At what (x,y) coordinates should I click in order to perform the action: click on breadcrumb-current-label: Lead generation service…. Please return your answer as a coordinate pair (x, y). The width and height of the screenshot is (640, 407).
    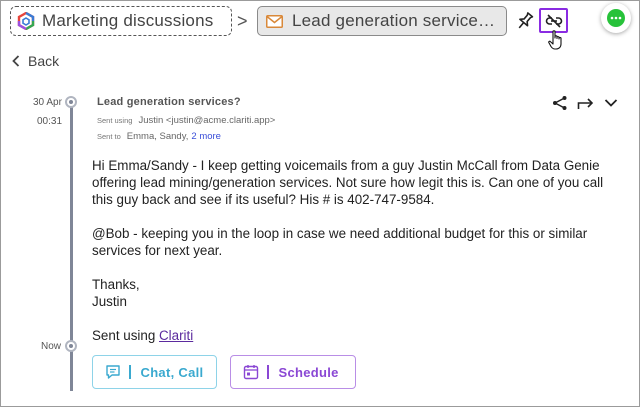
    Looking at the image, I should click on (394, 20).